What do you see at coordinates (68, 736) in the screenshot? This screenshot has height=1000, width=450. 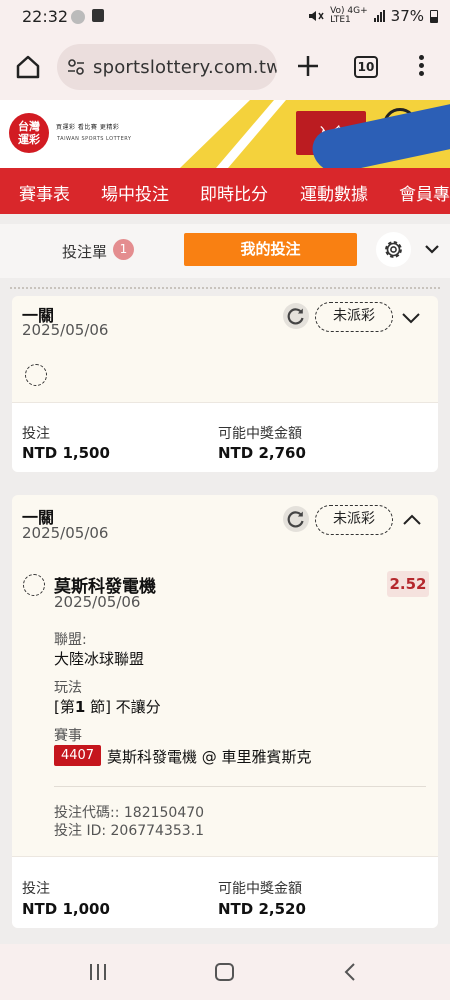 I see `event-label: 賽事` at bounding box center [68, 736].